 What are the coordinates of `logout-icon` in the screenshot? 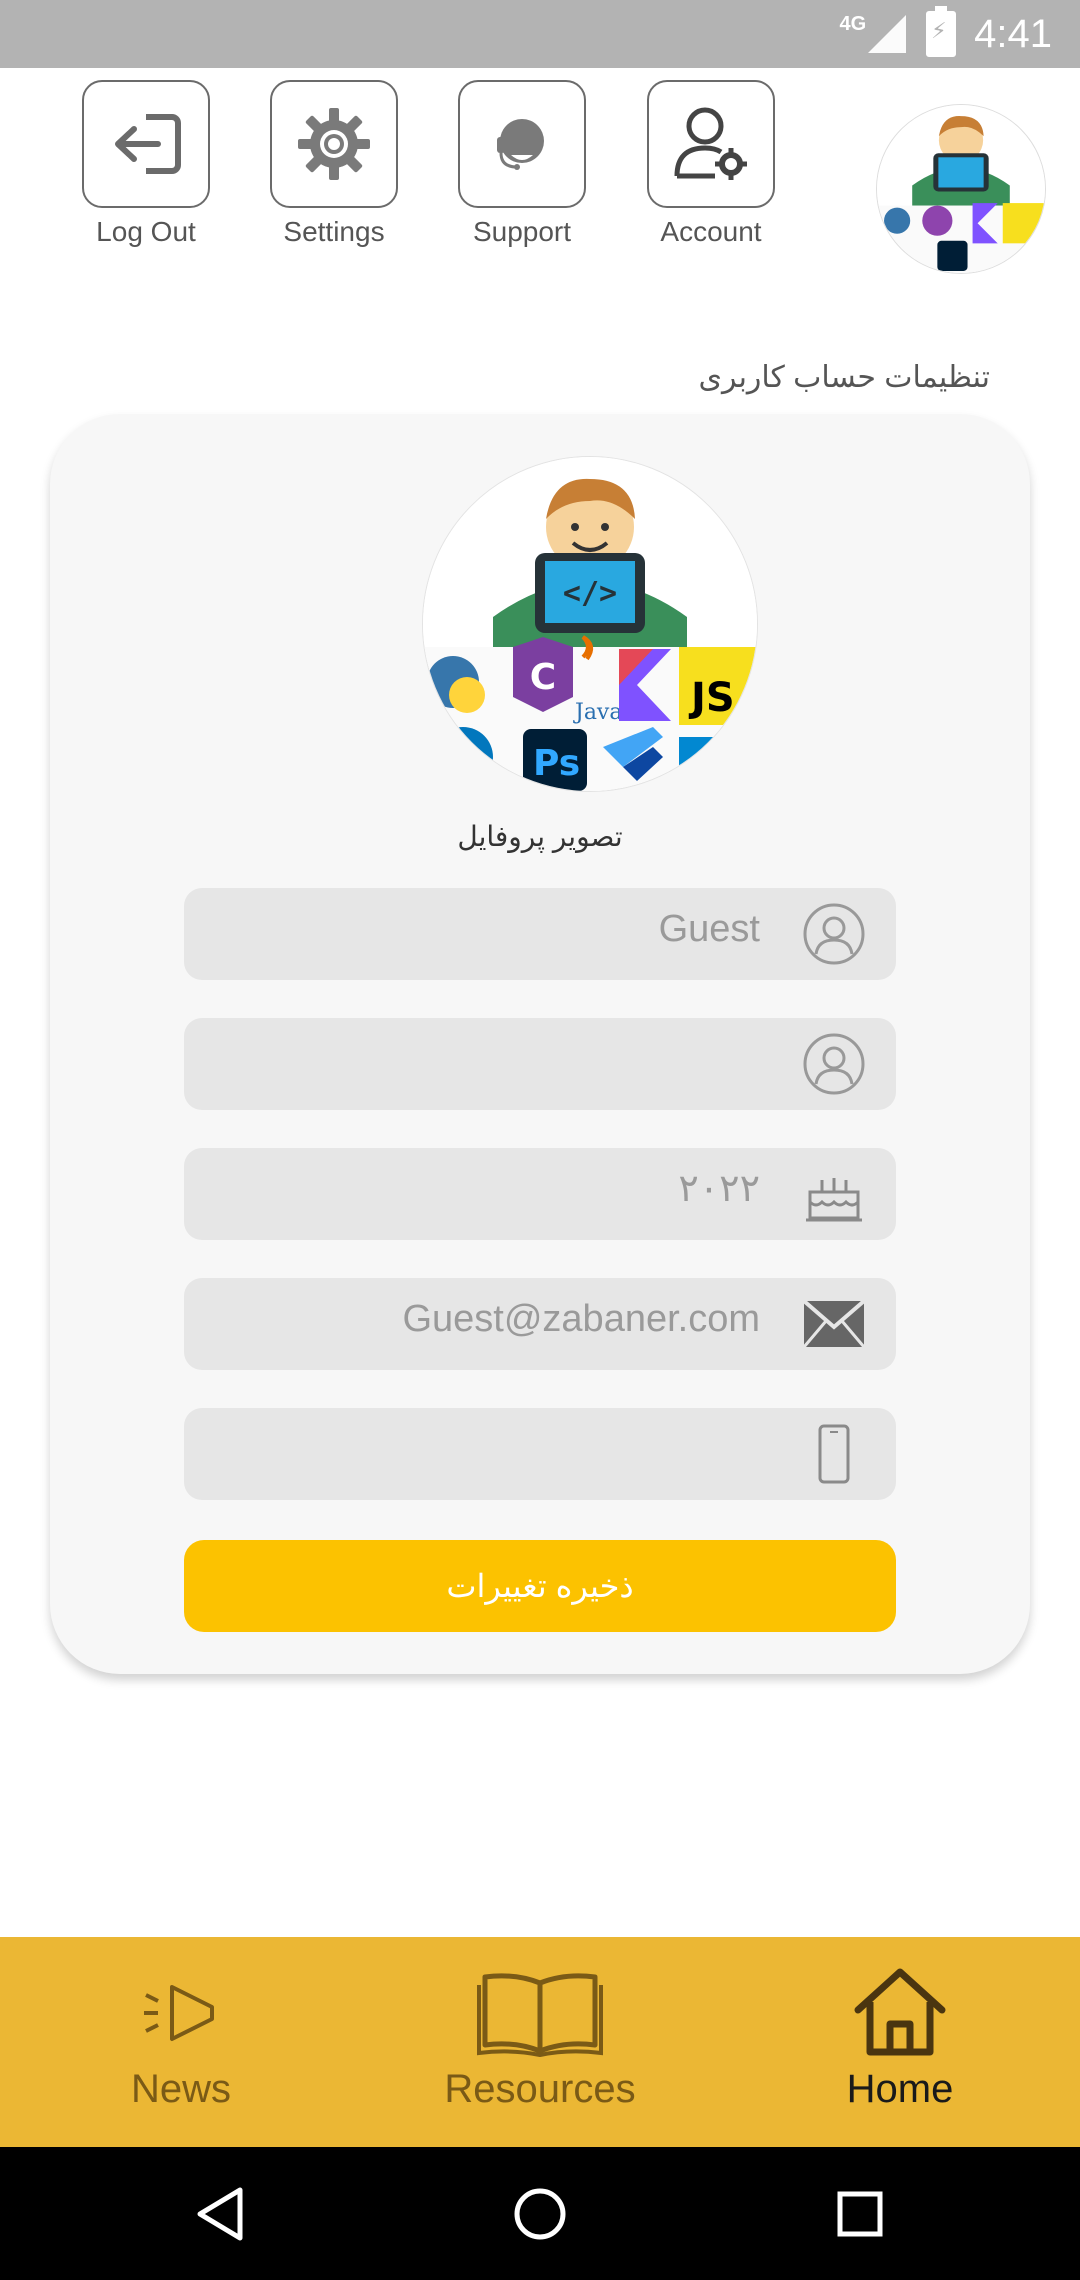 It's located at (148, 144).